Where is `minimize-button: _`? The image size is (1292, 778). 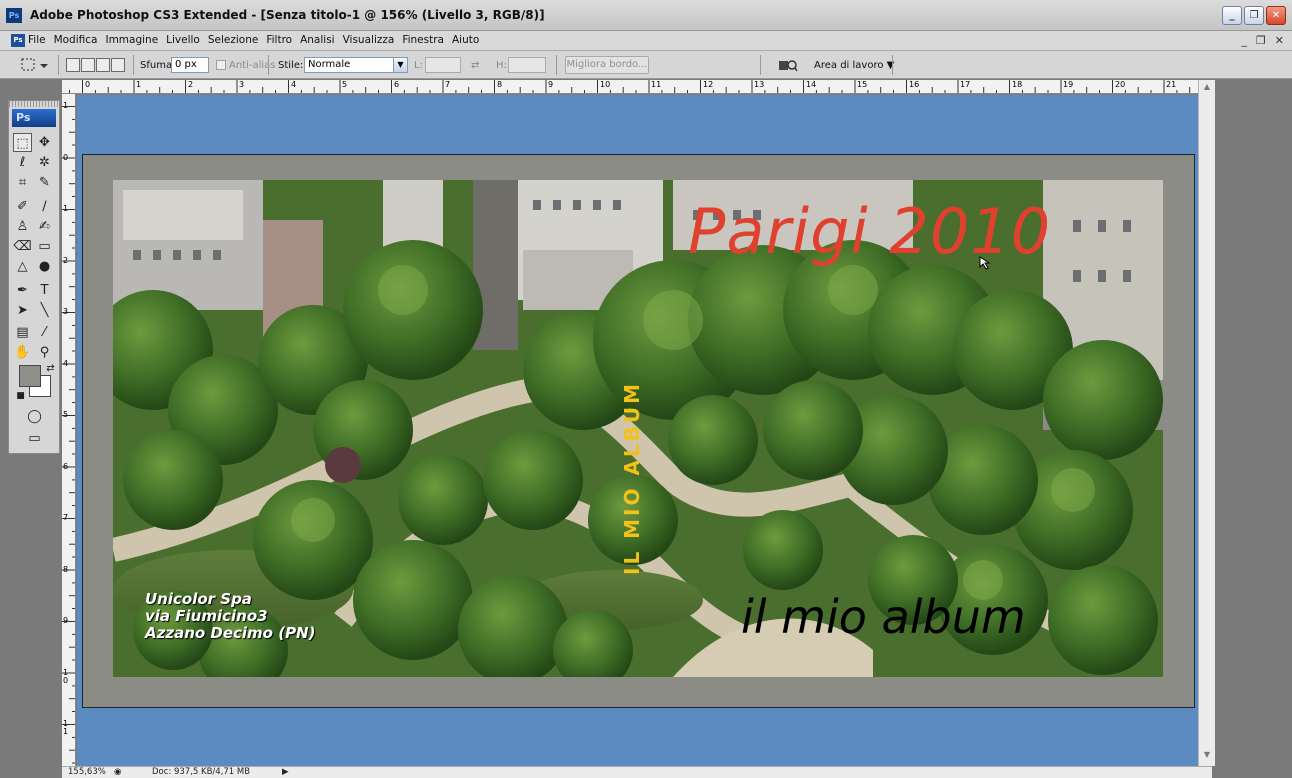
minimize-button: _ is located at coordinates (1232, 15).